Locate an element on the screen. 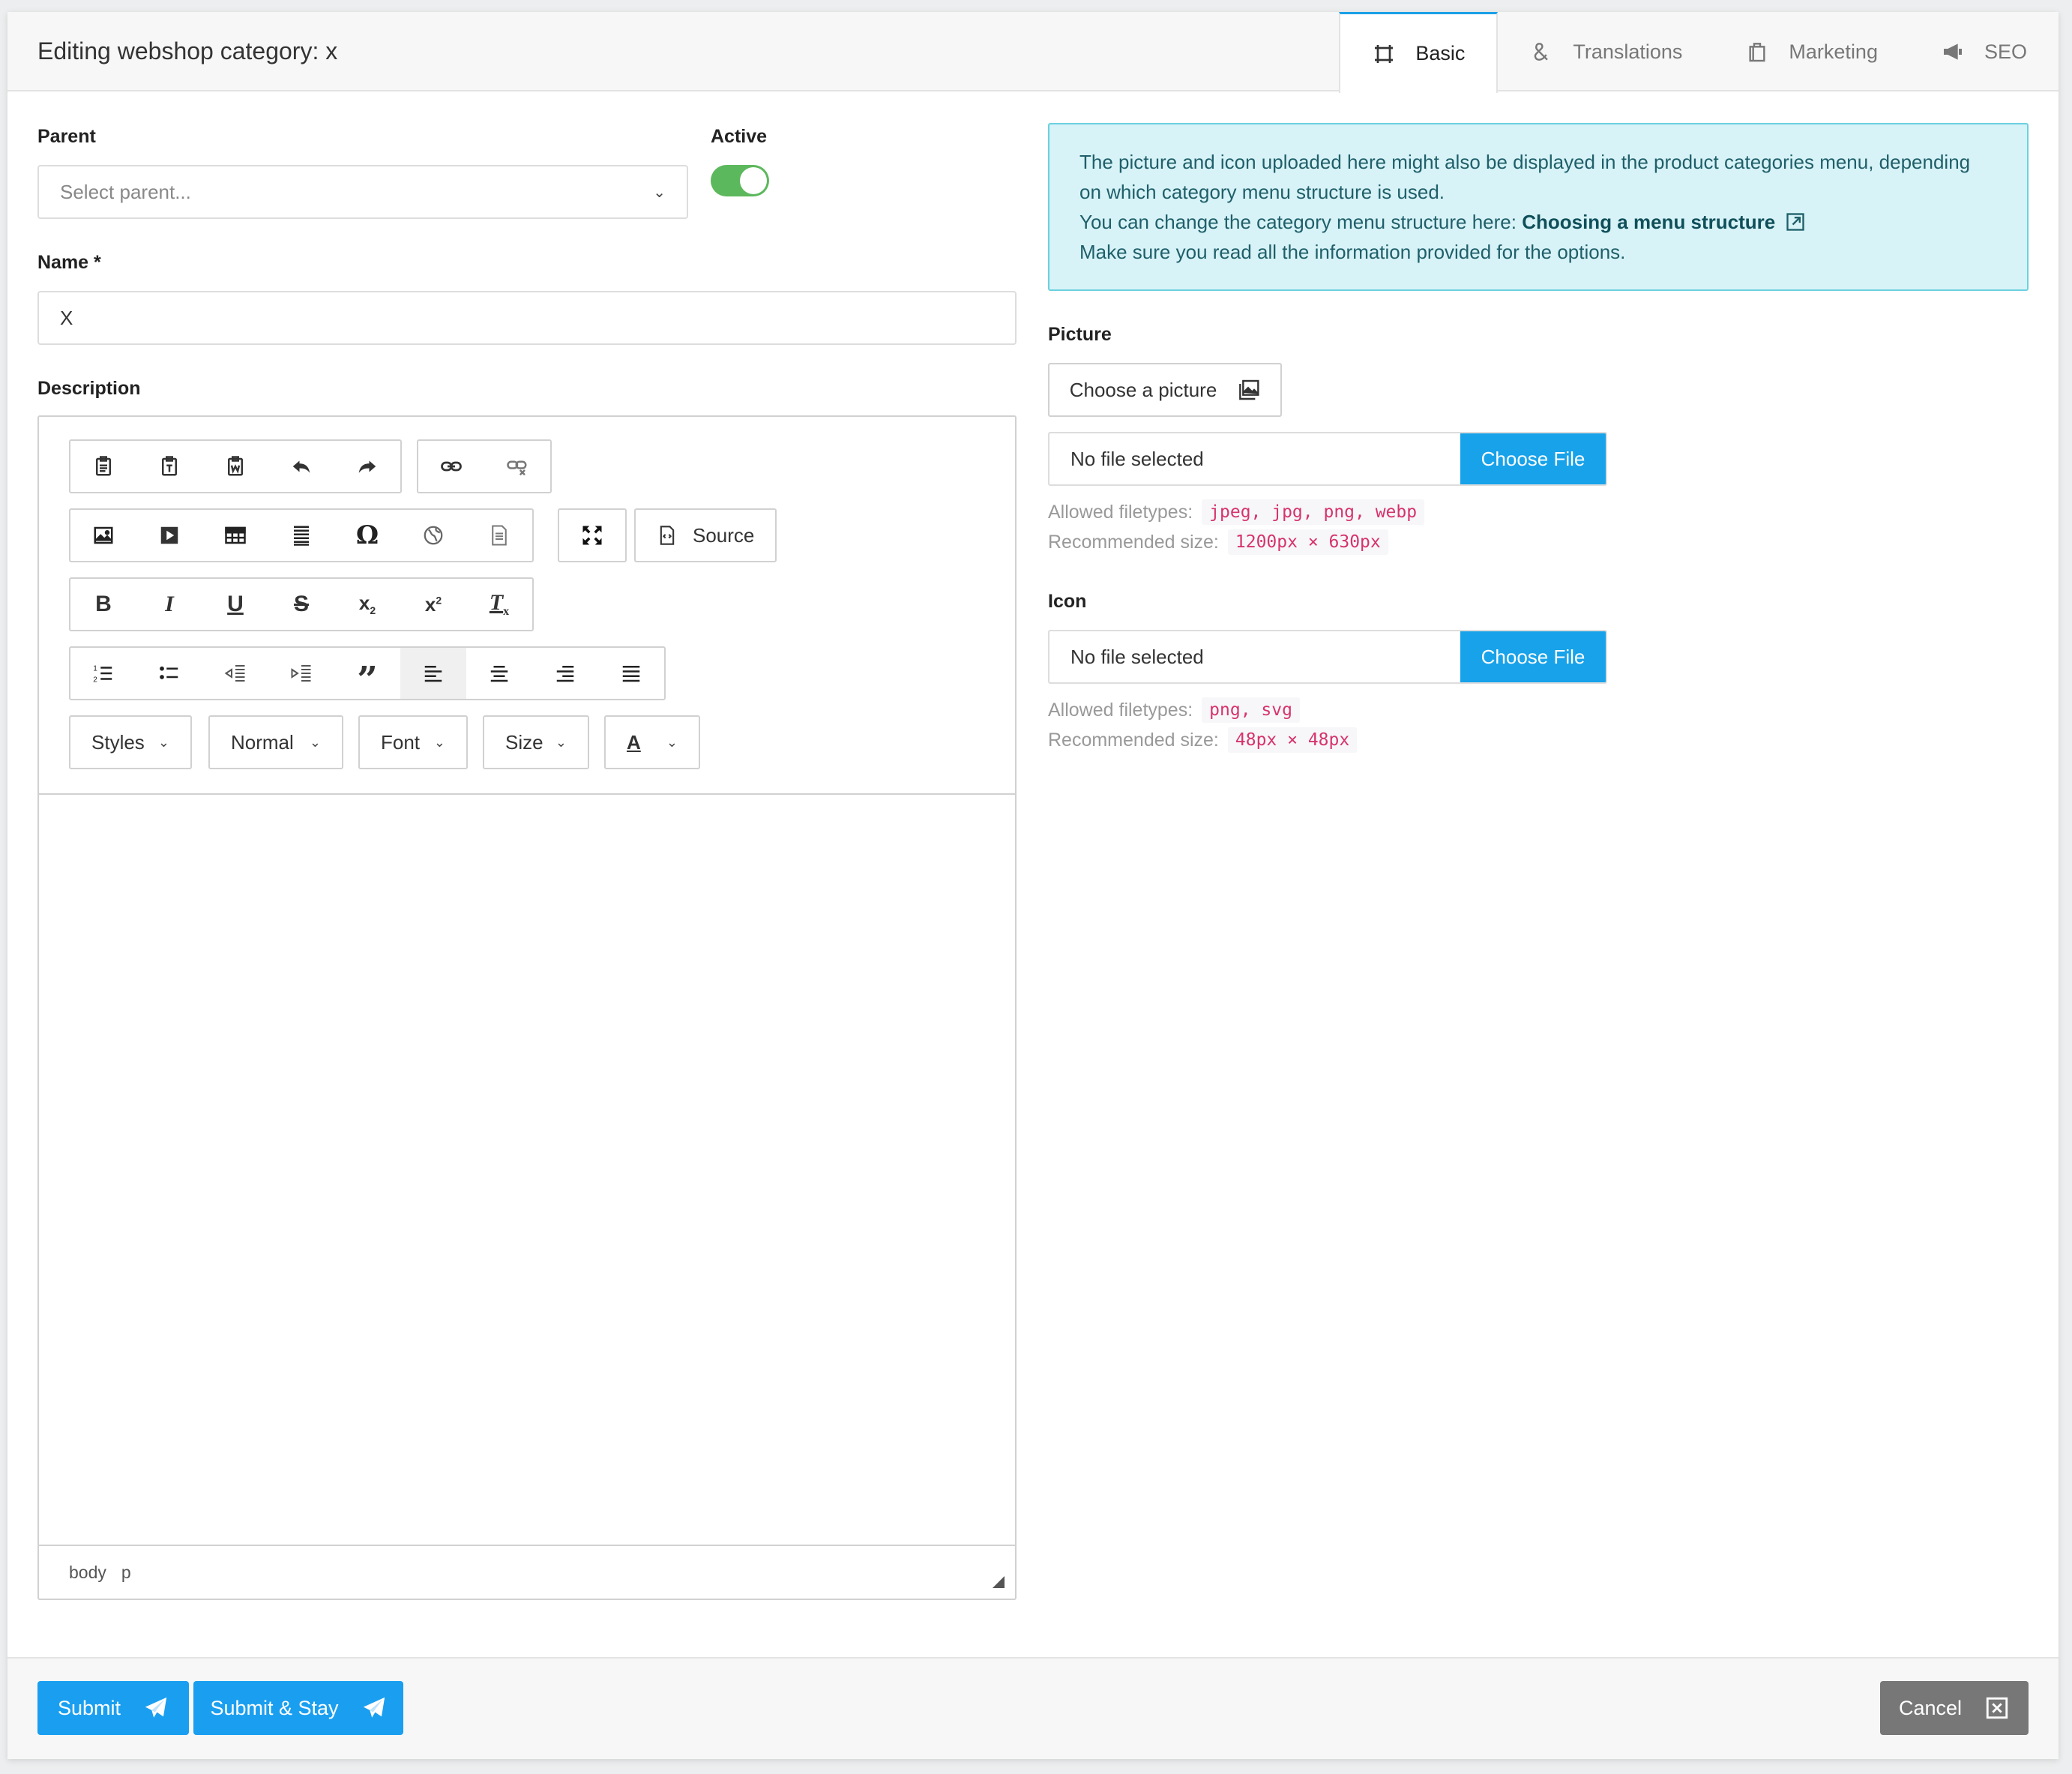  format-dropdown-label: Normal is located at coordinates (262, 742).